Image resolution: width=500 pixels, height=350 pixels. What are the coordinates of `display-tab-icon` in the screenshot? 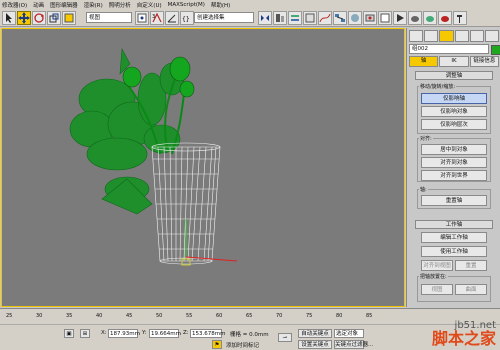 It's located at (476, 36).